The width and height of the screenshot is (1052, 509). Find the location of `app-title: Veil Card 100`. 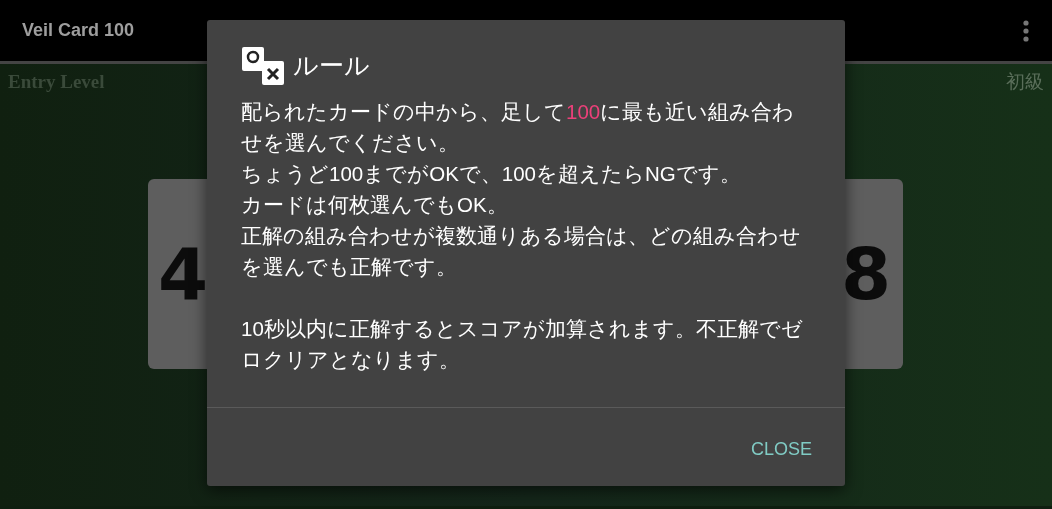

app-title: Veil Card 100 is located at coordinates (78, 30).